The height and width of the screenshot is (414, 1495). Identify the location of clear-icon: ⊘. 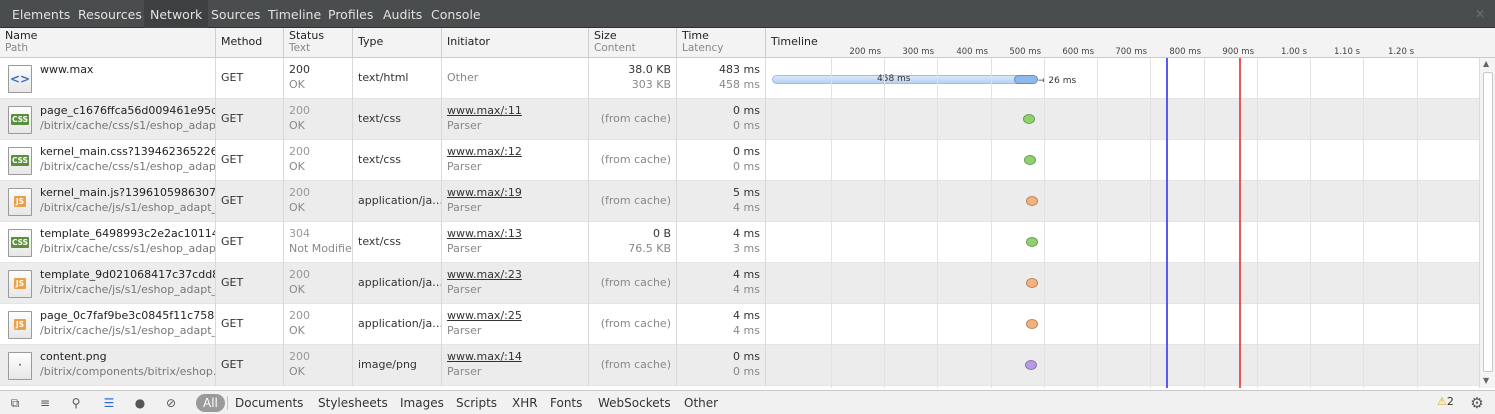
(171, 403).